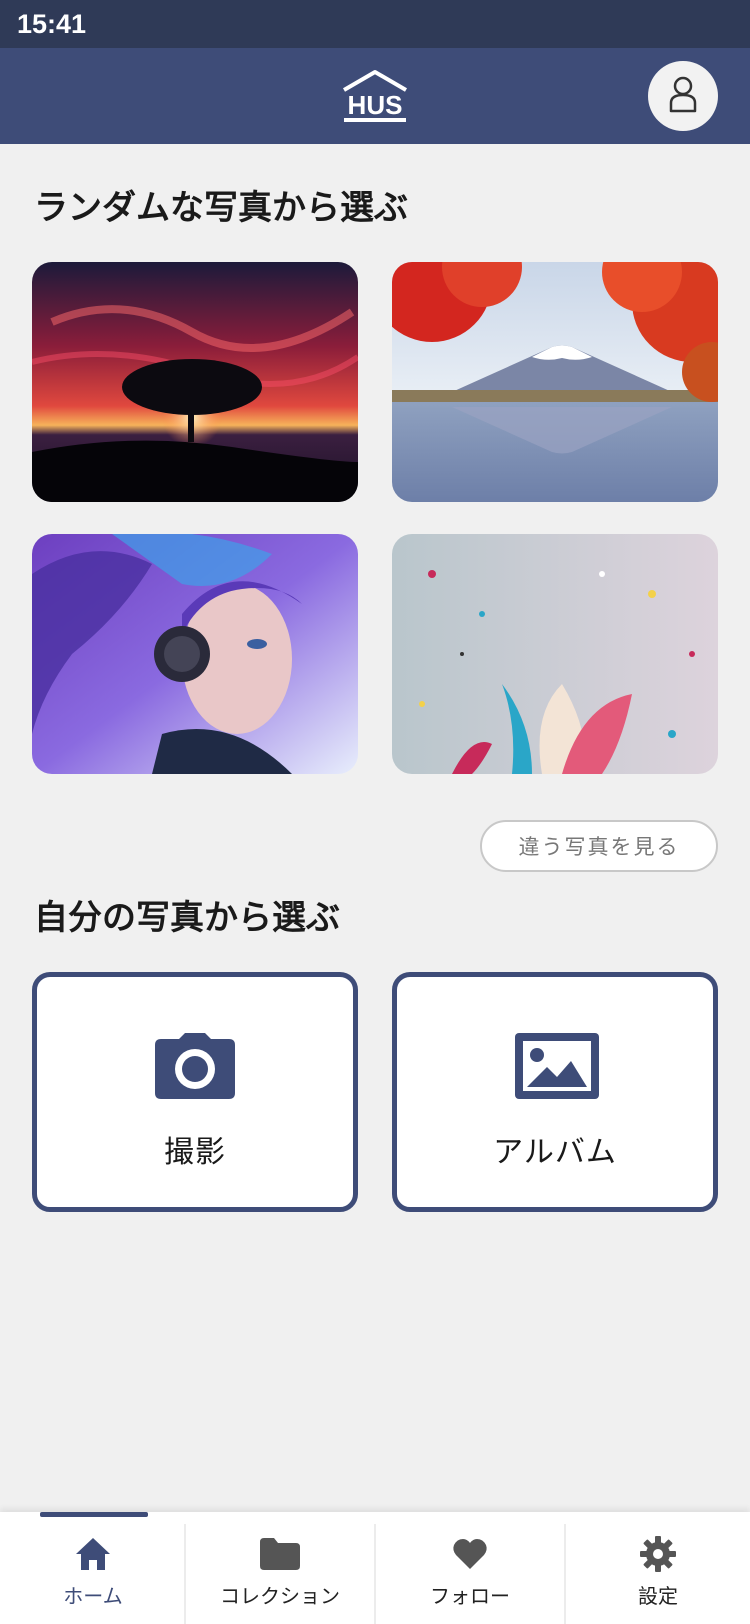  What do you see at coordinates (52, 24) in the screenshot?
I see `status-time: 15:41` at bounding box center [52, 24].